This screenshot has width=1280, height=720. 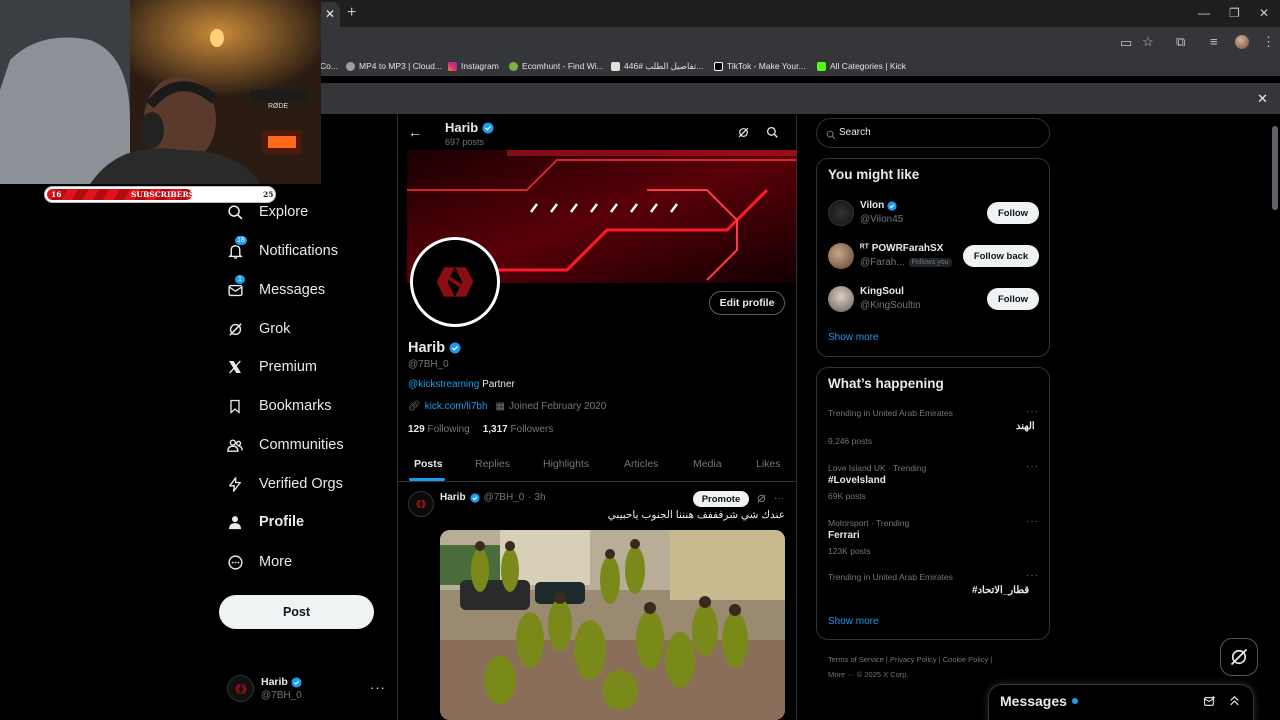 I want to click on profile-website: 🔗︎ kick.com/li7bh, so click(x=448, y=406).